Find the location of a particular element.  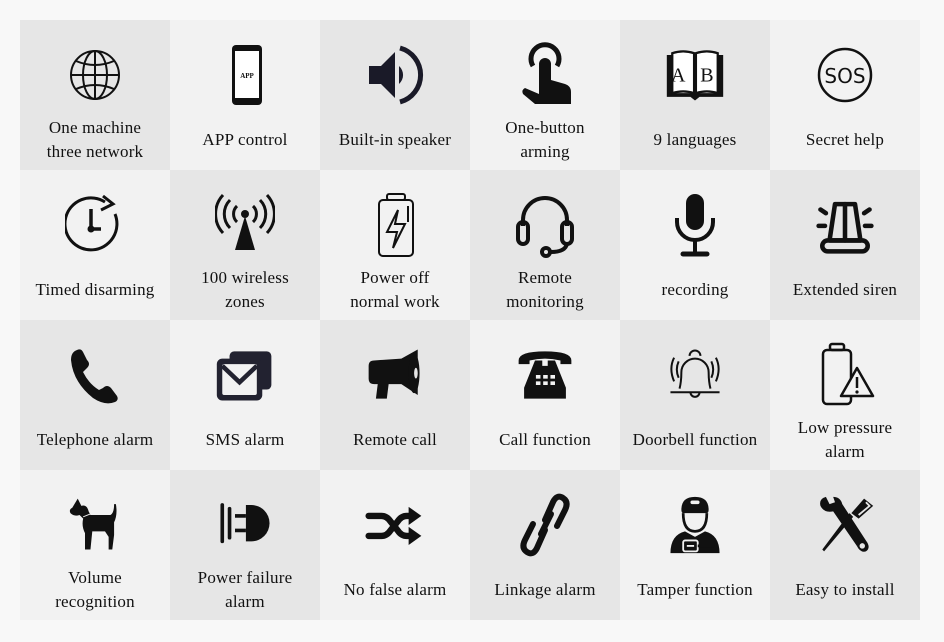

feature-tile: Linkage alarm is located at coordinates (545, 545).